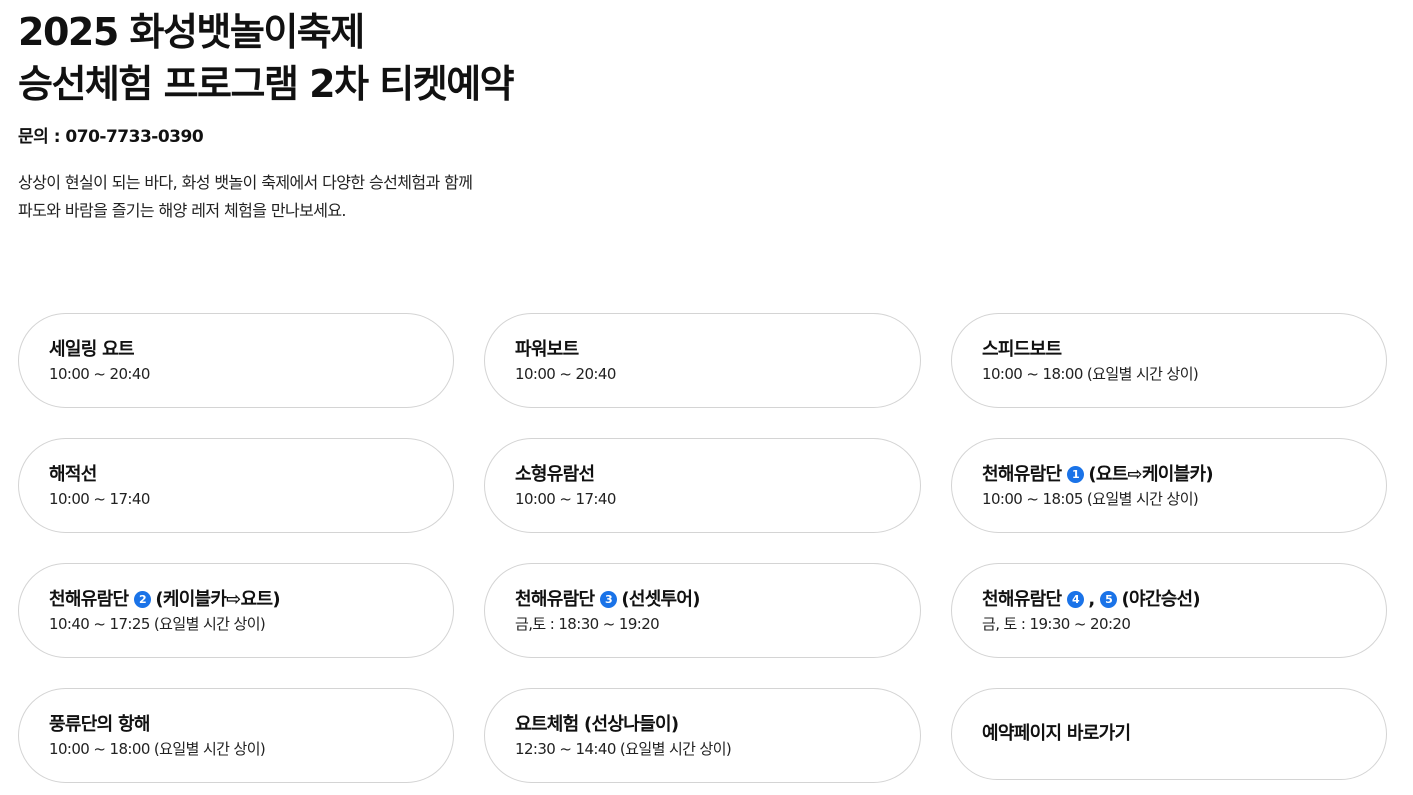 The height and width of the screenshot is (795, 1413). What do you see at coordinates (1056, 623) in the screenshot?
I see `program-time: 금, 토 : 19:30 ~ 20:20` at bounding box center [1056, 623].